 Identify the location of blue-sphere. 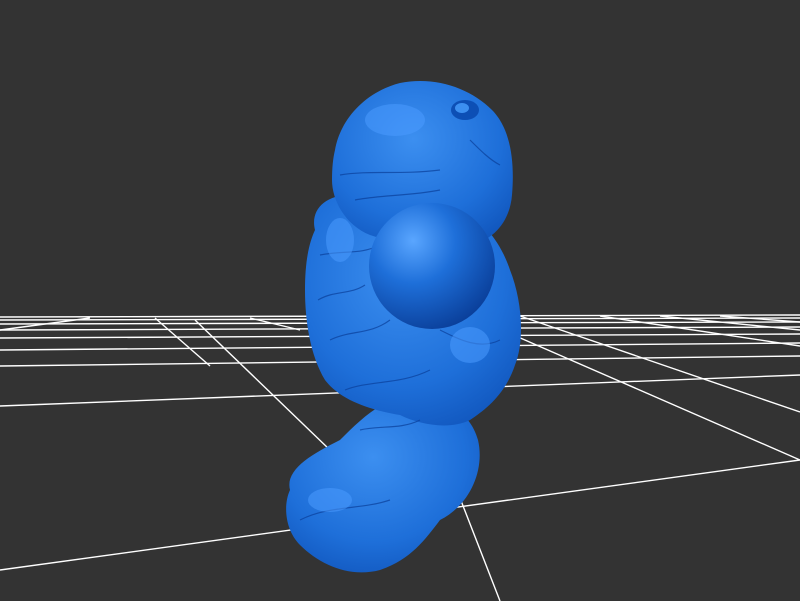
(432, 266).